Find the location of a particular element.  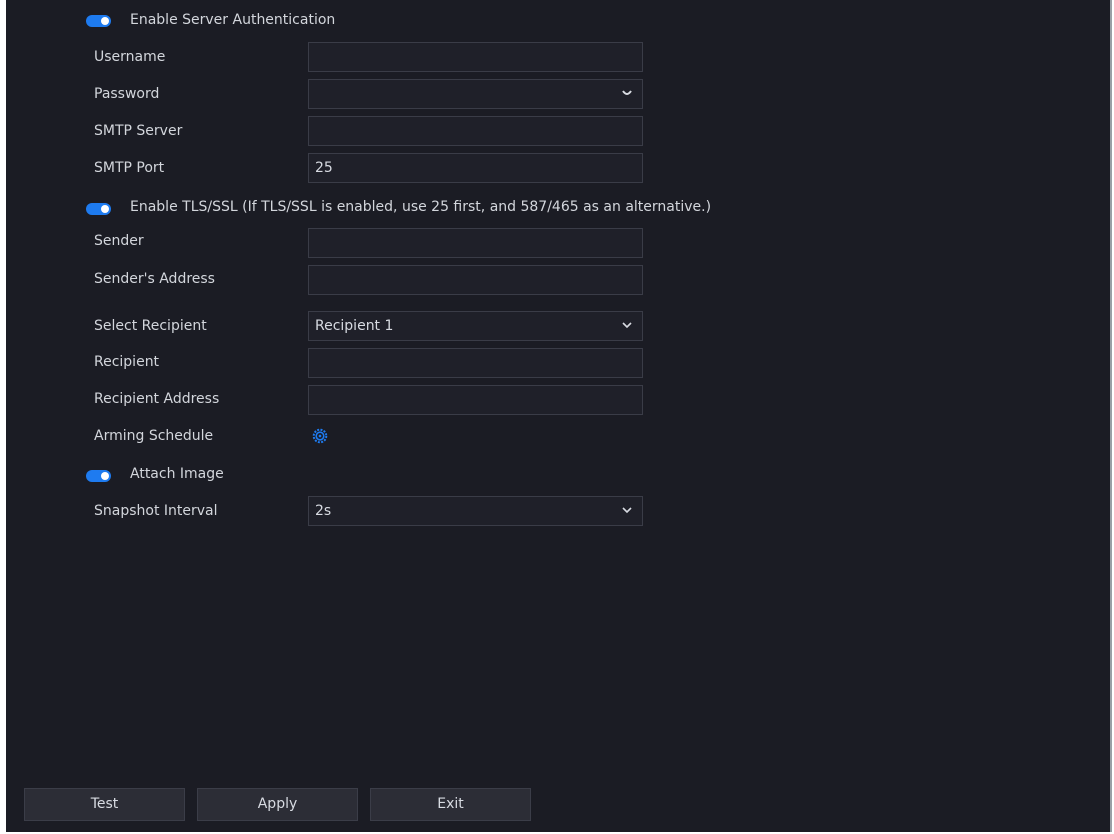

smtp-port-input is located at coordinates (475, 168).